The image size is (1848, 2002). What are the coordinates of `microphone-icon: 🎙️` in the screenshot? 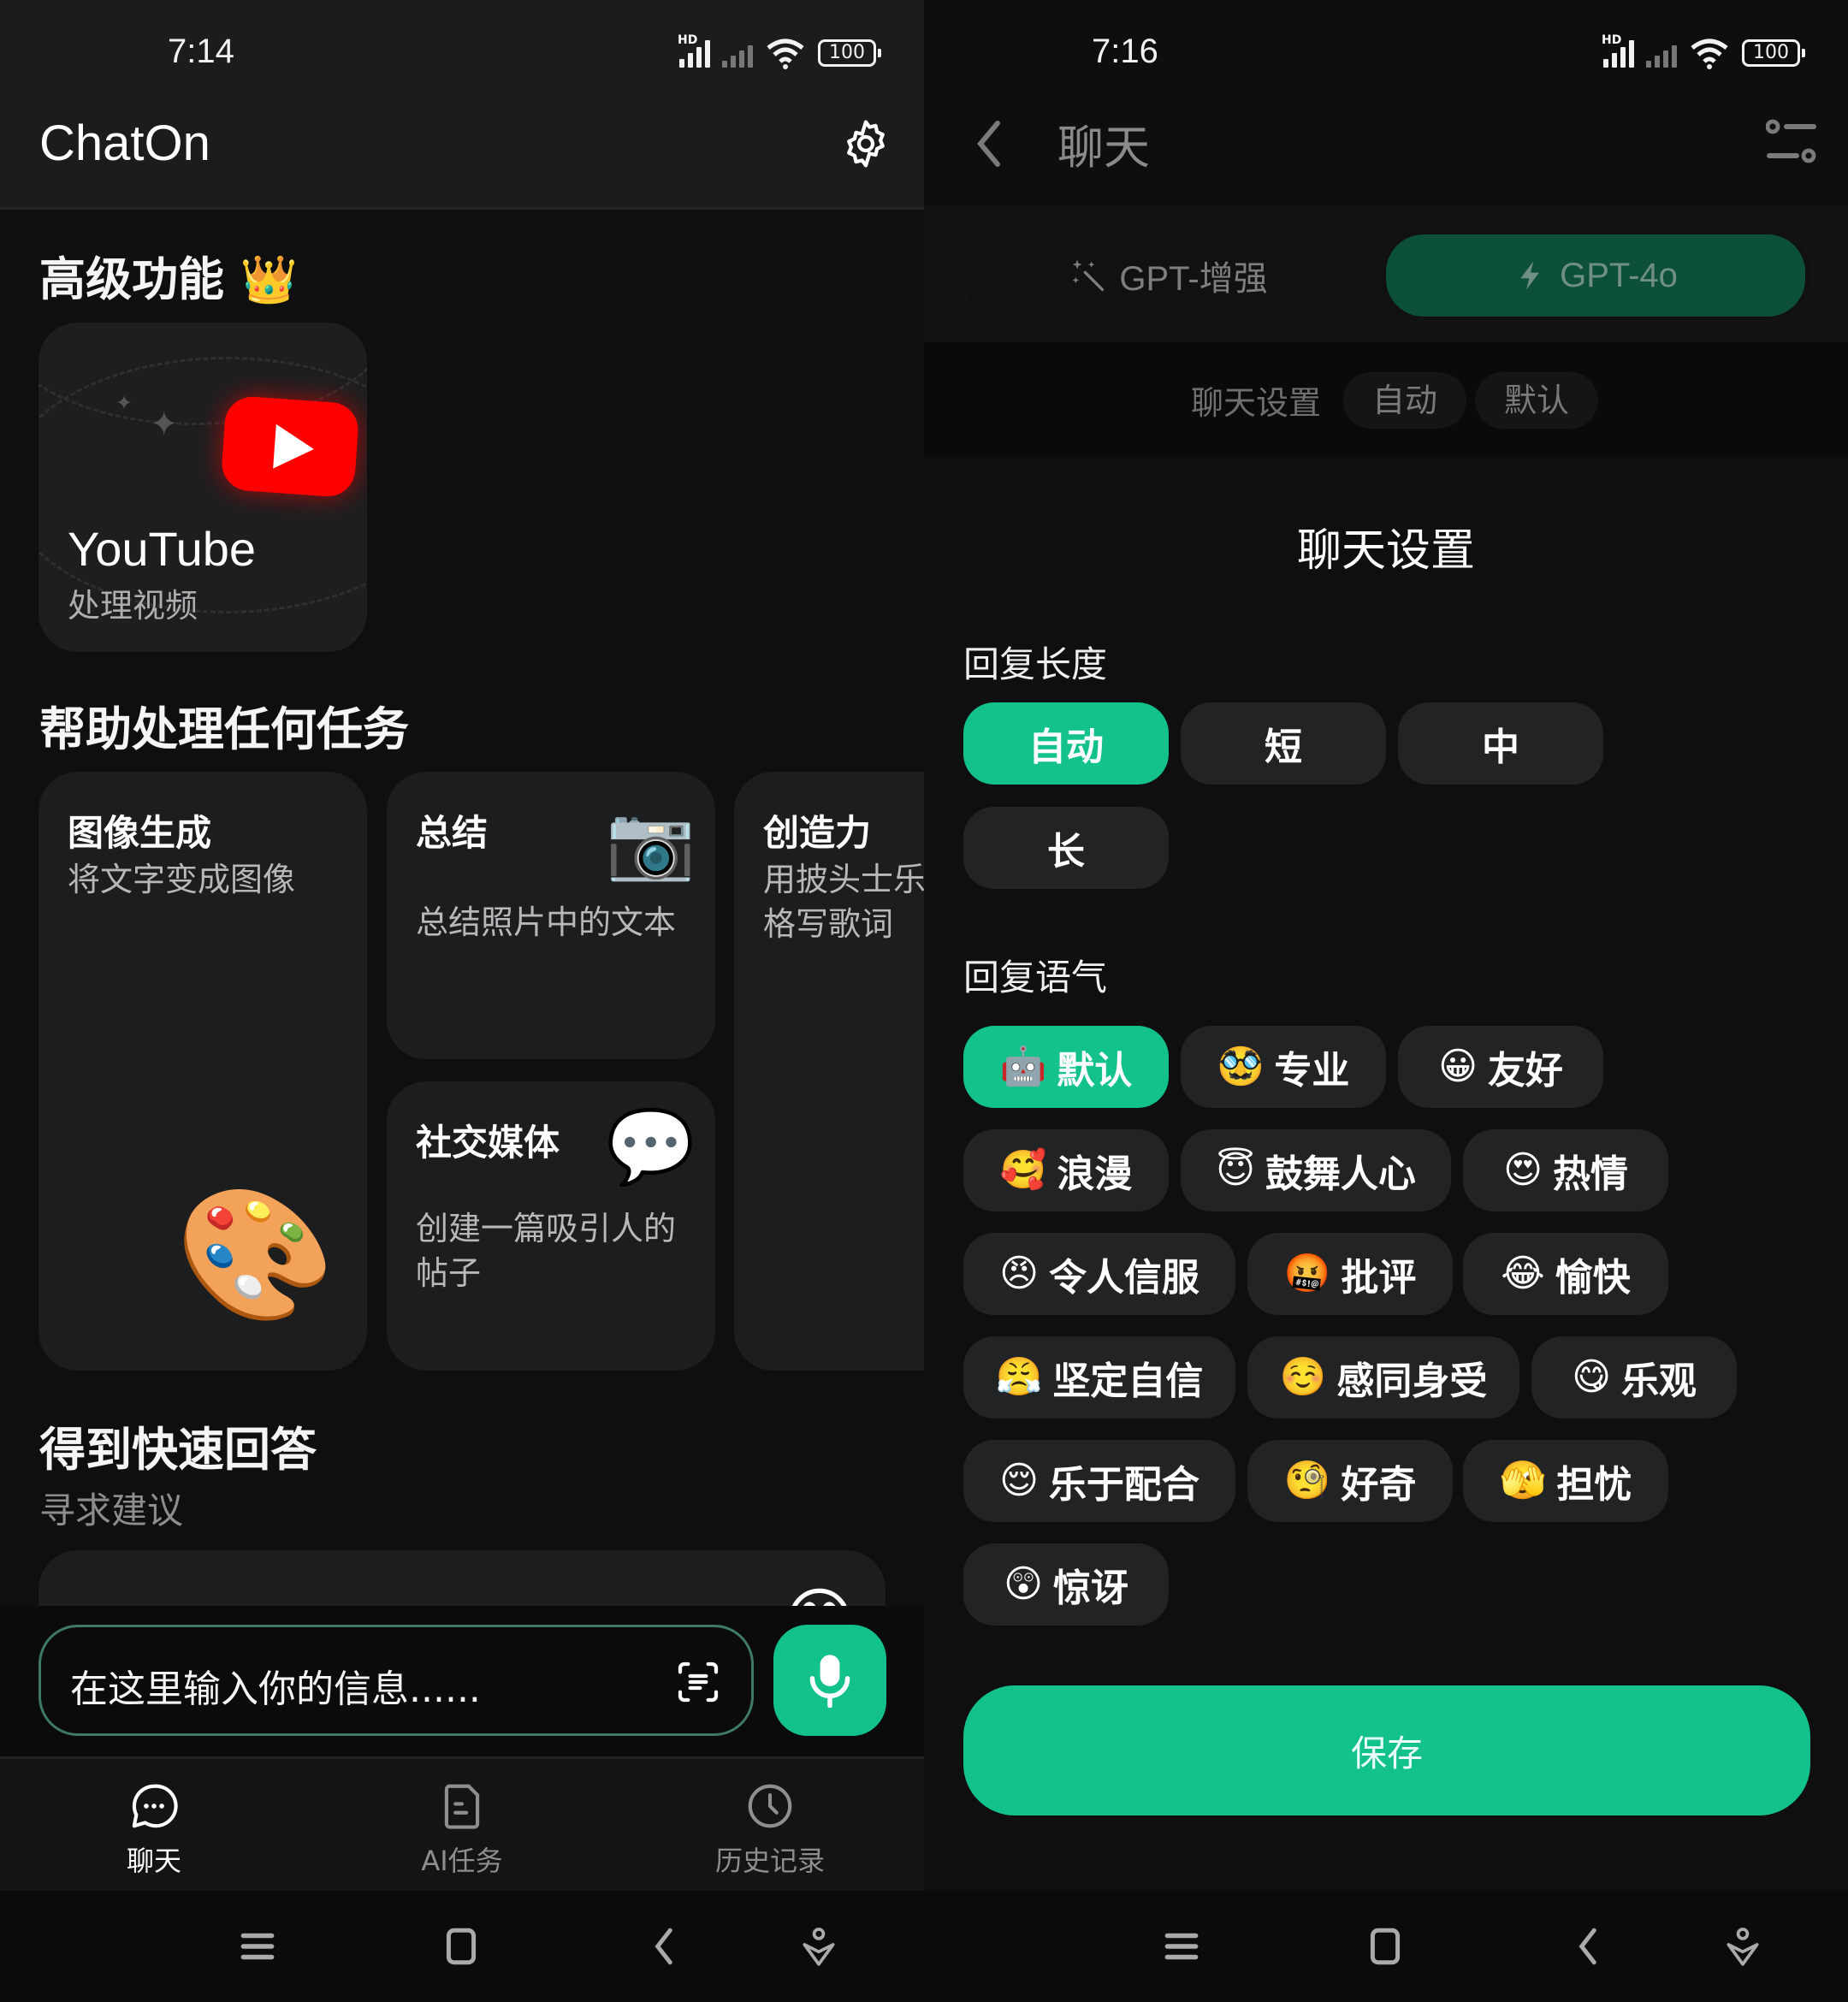 It's located at (910, 1229).